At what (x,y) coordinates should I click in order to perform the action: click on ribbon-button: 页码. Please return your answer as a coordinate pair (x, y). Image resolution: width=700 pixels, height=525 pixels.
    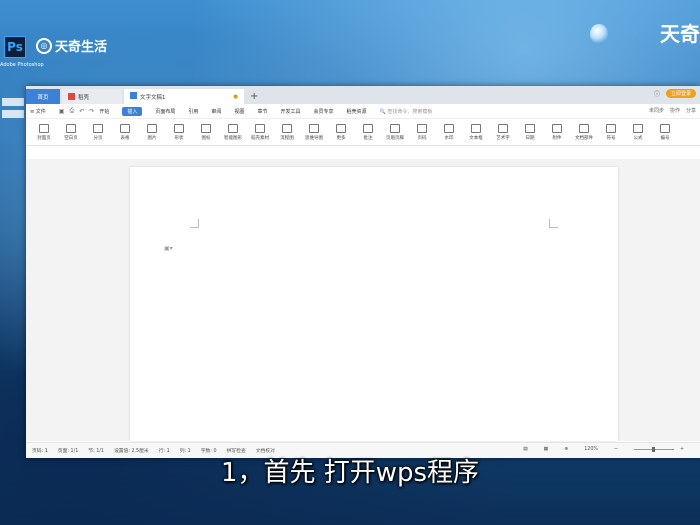
    Looking at the image, I should click on (422, 132).